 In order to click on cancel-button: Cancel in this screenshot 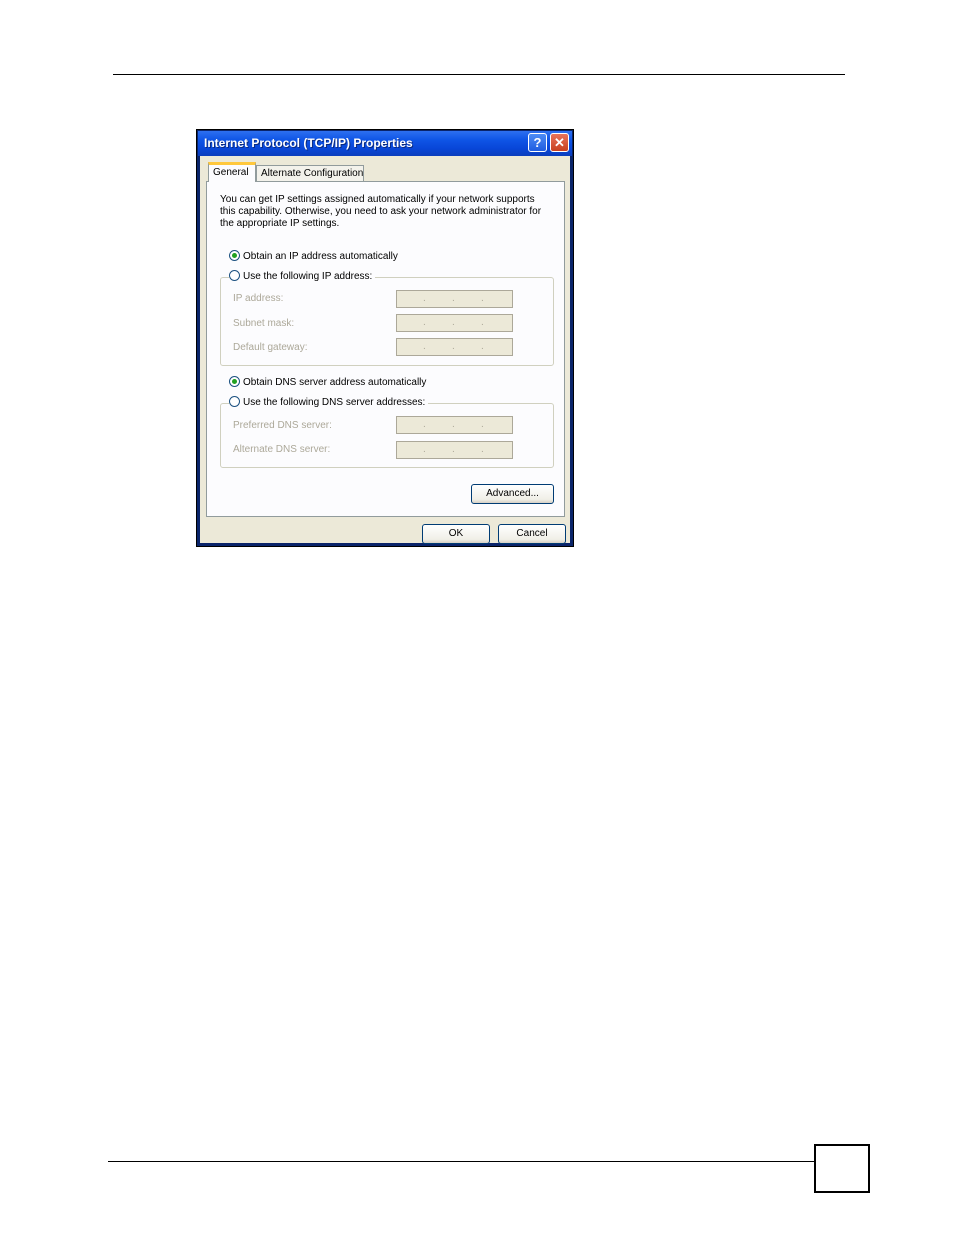, I will do `click(532, 534)`.